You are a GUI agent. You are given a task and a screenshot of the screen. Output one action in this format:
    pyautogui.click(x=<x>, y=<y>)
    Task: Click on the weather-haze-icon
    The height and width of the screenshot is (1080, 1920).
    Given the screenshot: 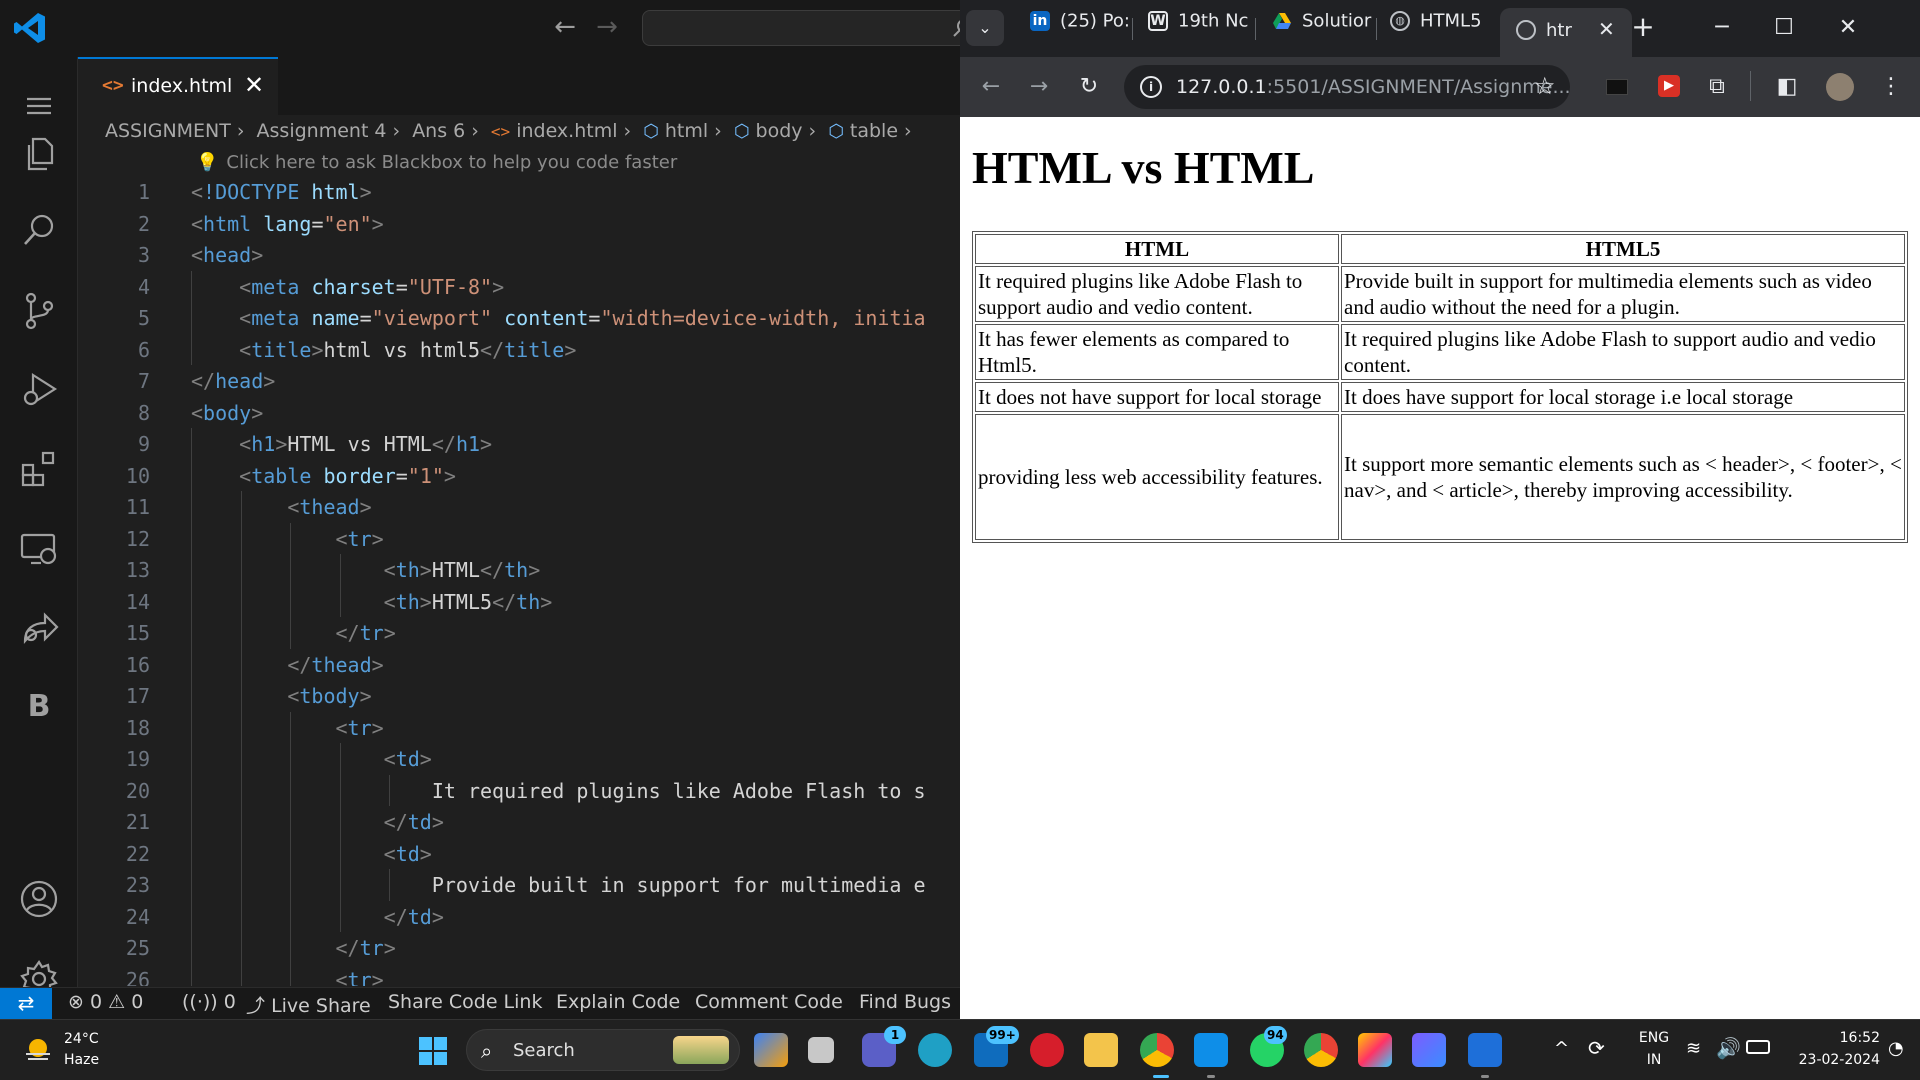 What is the action you would take?
    pyautogui.click(x=38, y=1050)
    